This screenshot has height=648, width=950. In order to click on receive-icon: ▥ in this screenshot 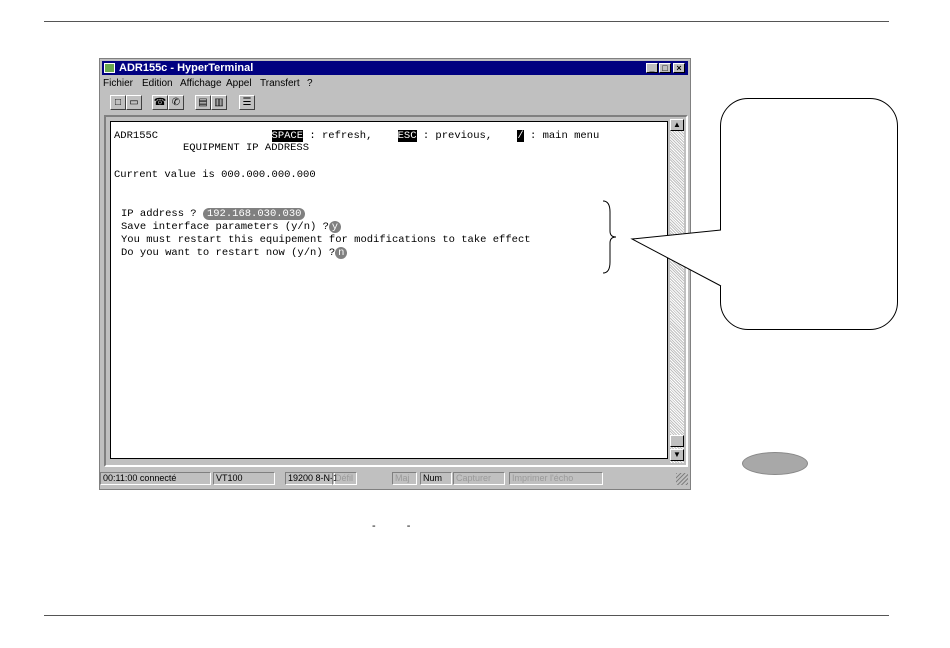, I will do `click(219, 102)`.